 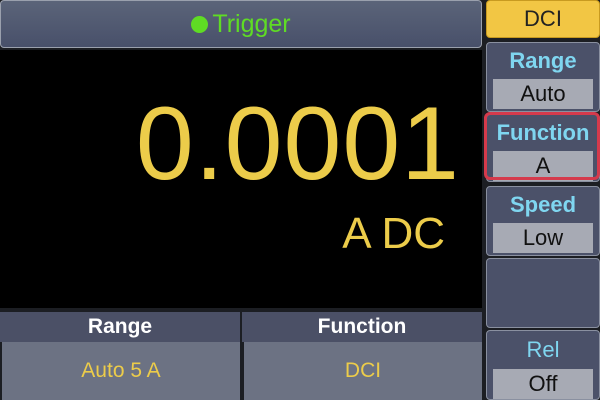 What do you see at coordinates (543, 221) in the screenshot?
I see `speed-softkey: Speed Low` at bounding box center [543, 221].